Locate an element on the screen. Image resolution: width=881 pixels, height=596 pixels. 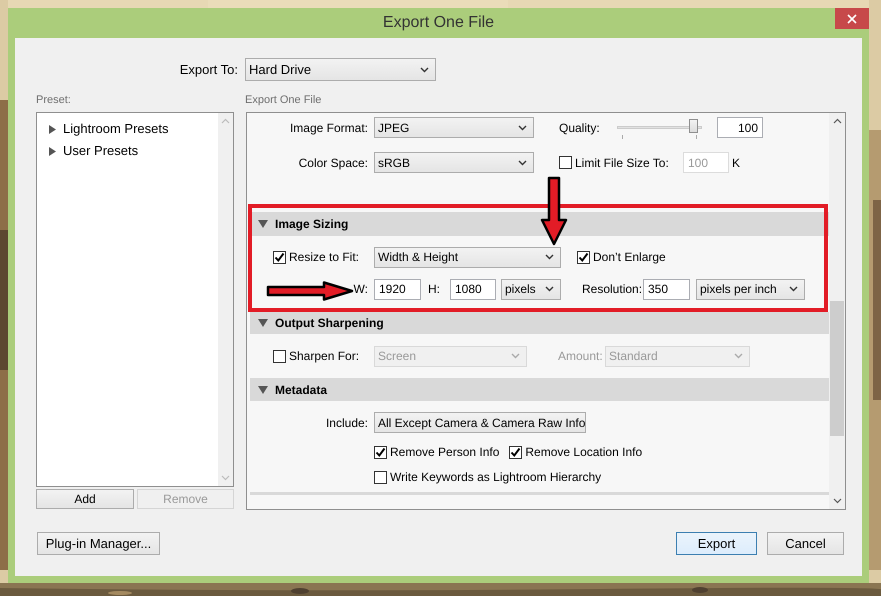
field-label: Include: is located at coordinates (346, 423).